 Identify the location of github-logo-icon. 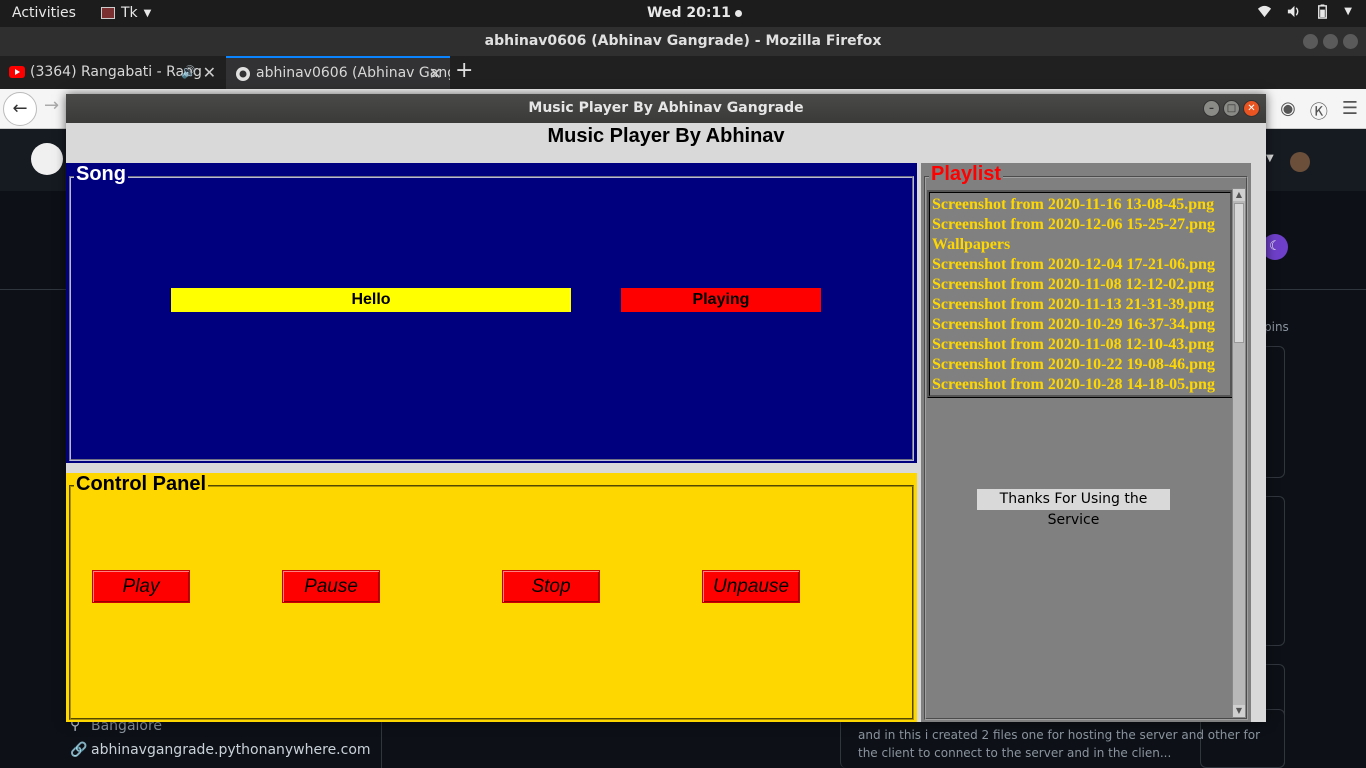
(47, 159).